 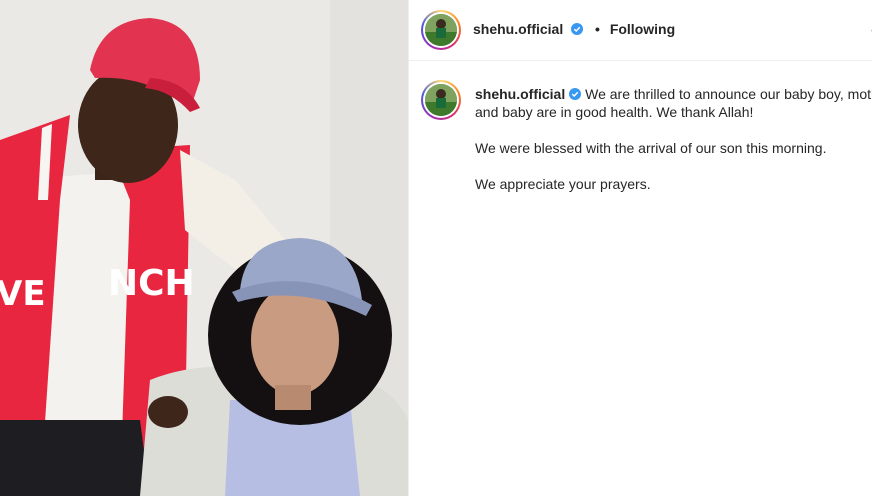 I want to click on caption-avatar, so click(x=441, y=100).